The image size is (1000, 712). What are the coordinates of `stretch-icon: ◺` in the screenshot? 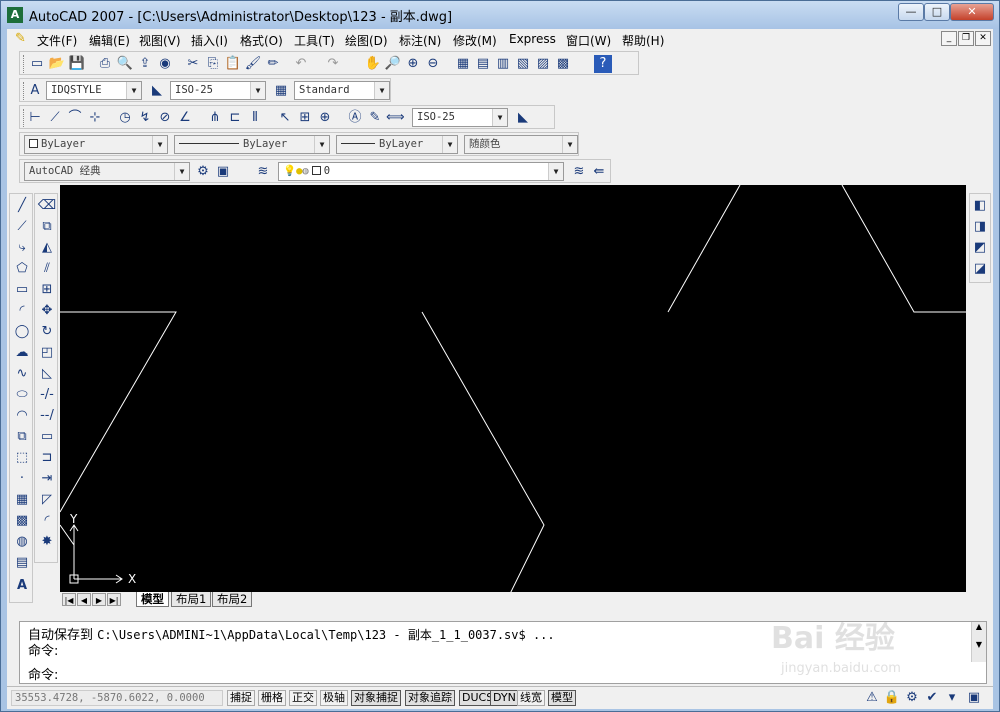 It's located at (47, 374).